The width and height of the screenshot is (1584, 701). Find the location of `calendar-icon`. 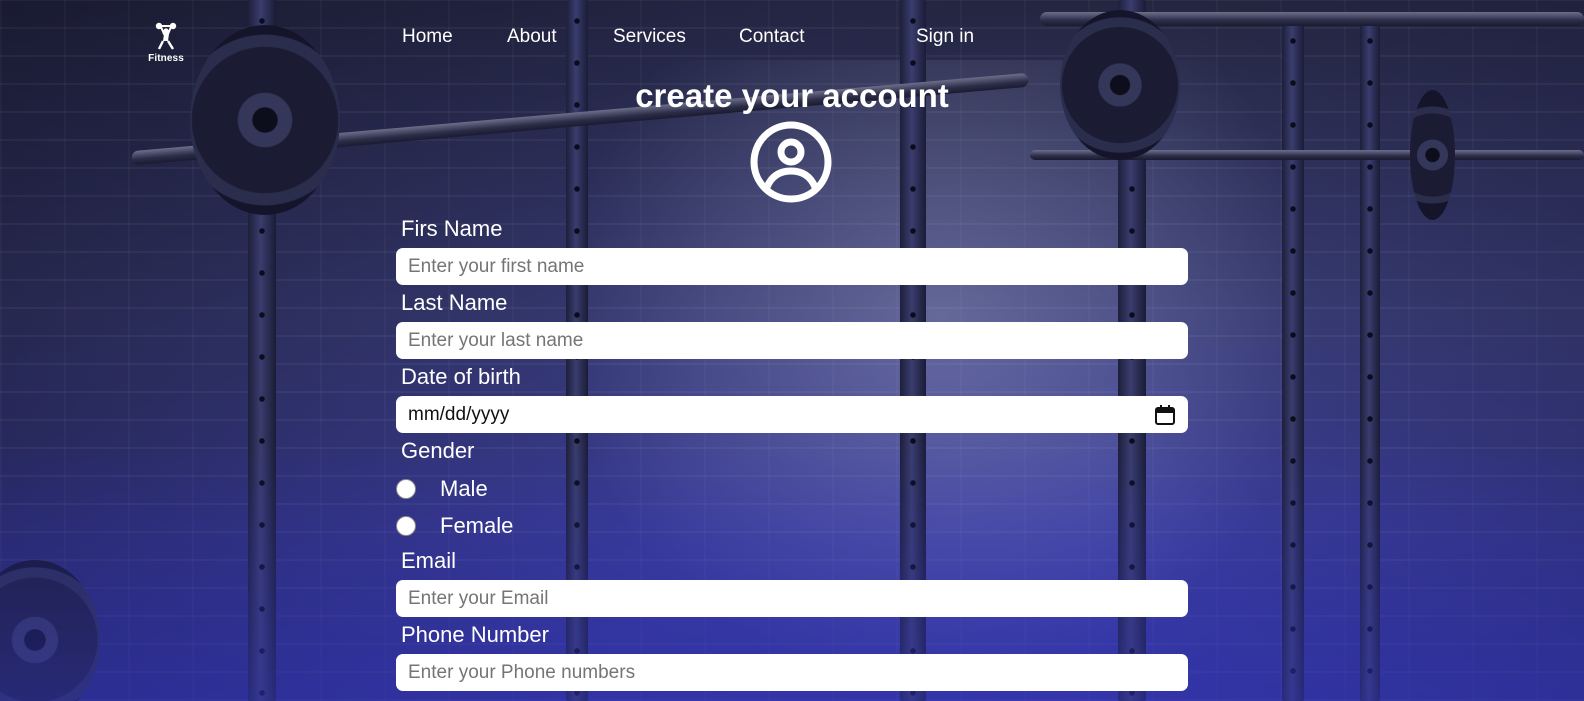

calendar-icon is located at coordinates (1165, 415).